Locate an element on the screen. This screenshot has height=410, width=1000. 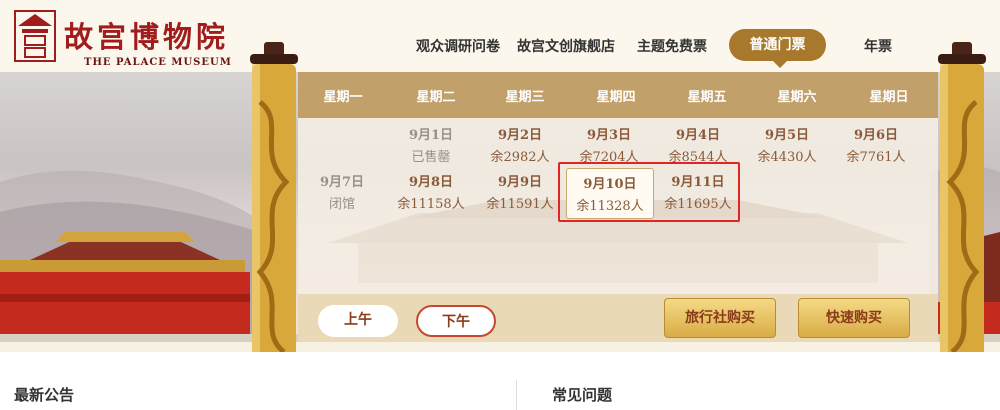
faq-heading: 常见问题 is located at coordinates (582, 394).